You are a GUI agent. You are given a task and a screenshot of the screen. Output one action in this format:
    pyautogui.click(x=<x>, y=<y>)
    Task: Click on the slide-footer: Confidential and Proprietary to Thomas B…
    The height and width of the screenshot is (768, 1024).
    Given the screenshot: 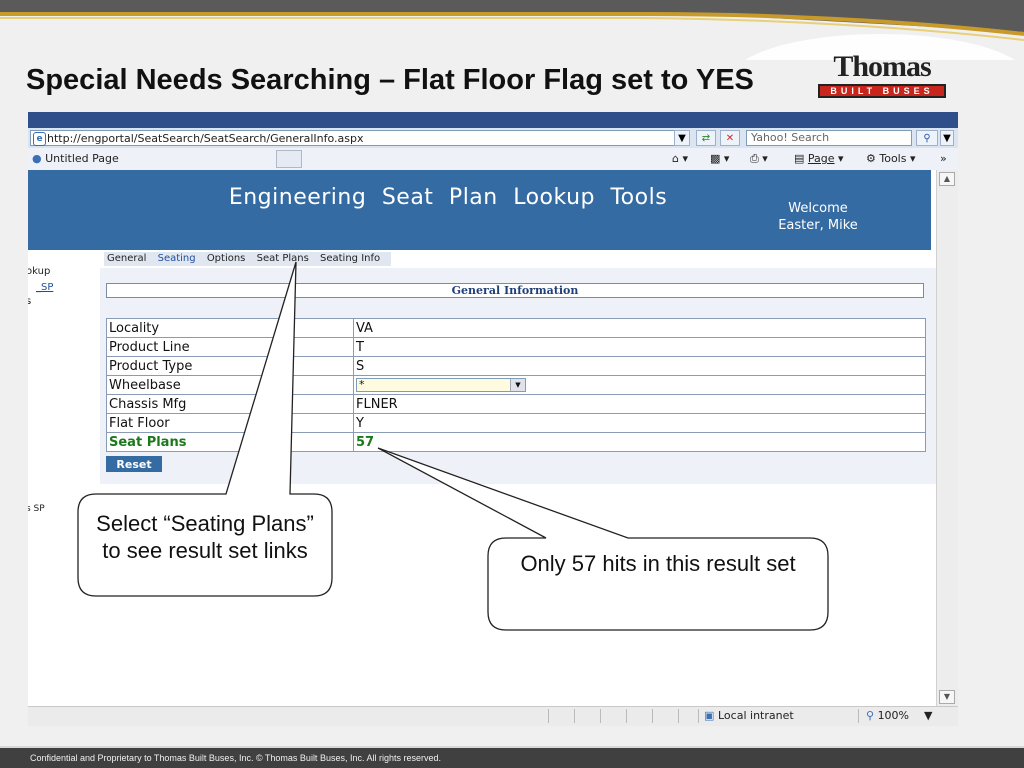 What is the action you would take?
    pyautogui.click(x=512, y=757)
    